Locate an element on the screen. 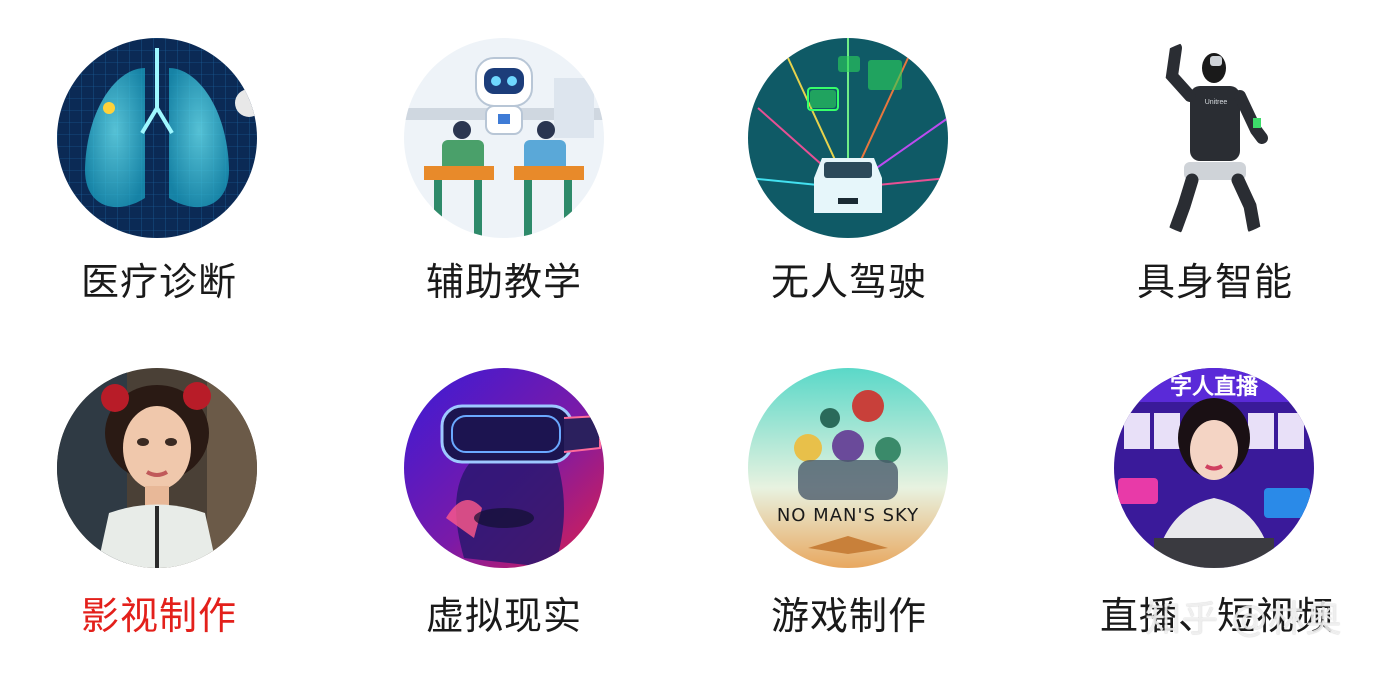 This screenshot has width=1394, height=681. category-label: 虚拟现实 is located at coordinates (504, 616).